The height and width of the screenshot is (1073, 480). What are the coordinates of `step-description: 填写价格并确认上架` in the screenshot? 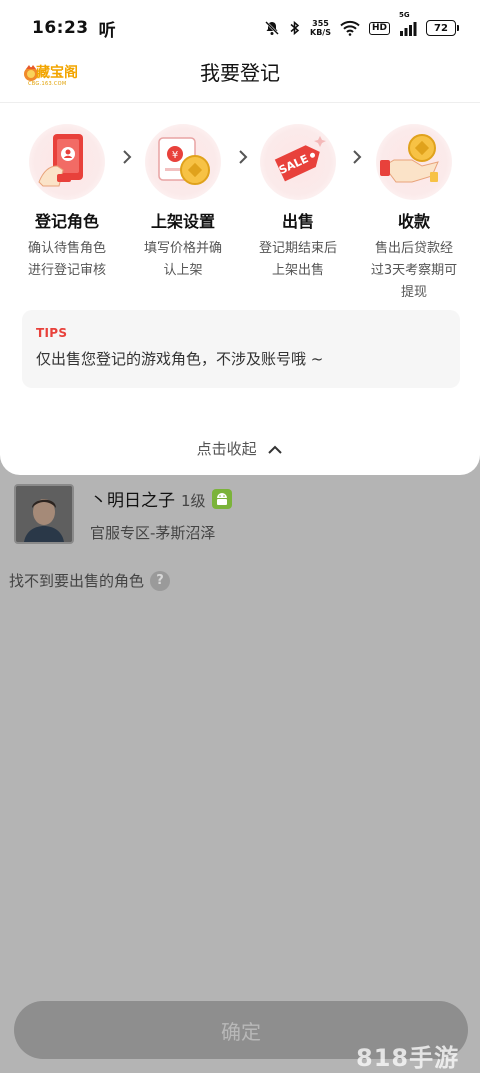 It's located at (182, 259).